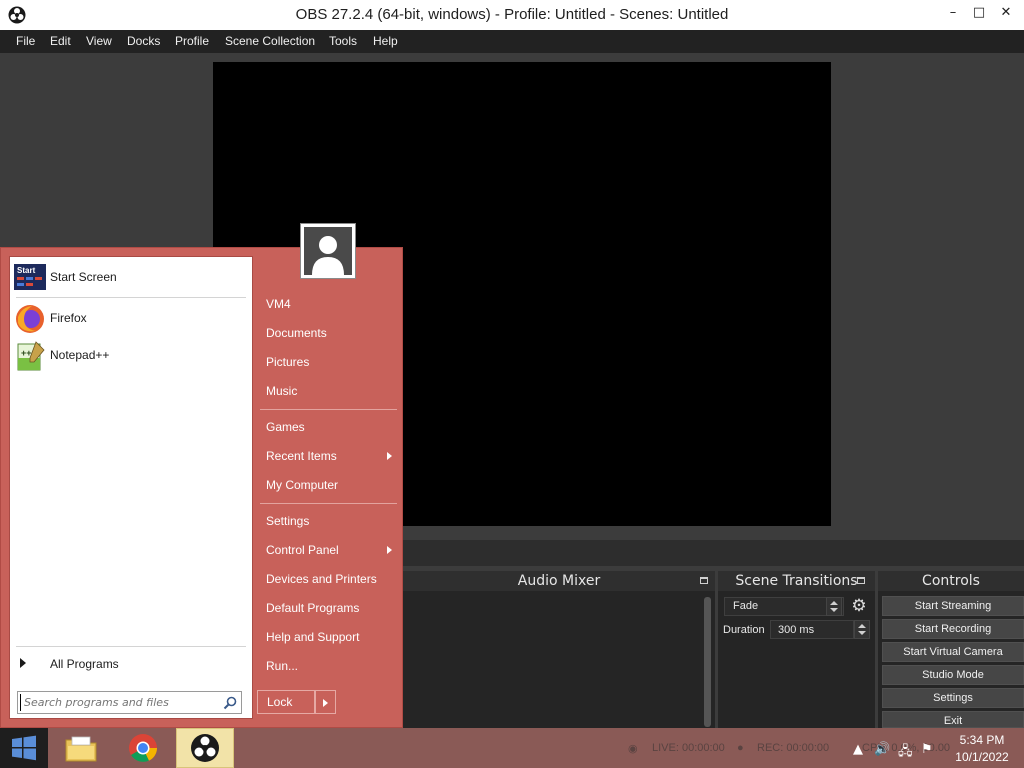 The image size is (1024, 768). I want to click on start-item-music: Music, so click(329, 391).